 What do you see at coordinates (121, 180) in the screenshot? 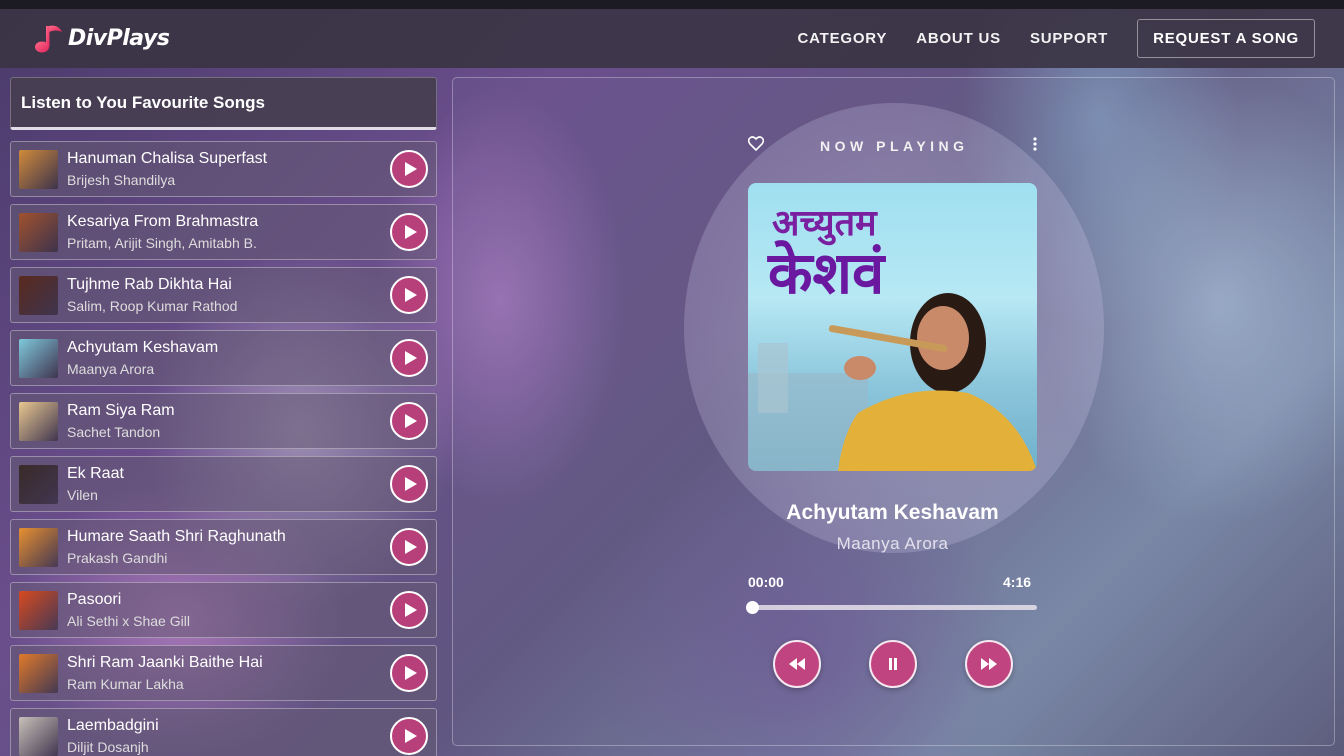
I see `song-artist: Brijesh Shandilya` at bounding box center [121, 180].